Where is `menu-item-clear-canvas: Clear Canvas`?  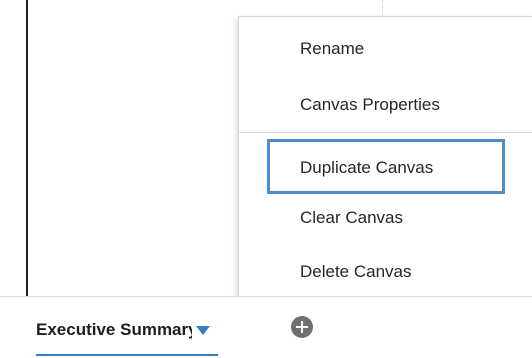
menu-item-clear-canvas: Clear Canvas is located at coordinates (385, 218).